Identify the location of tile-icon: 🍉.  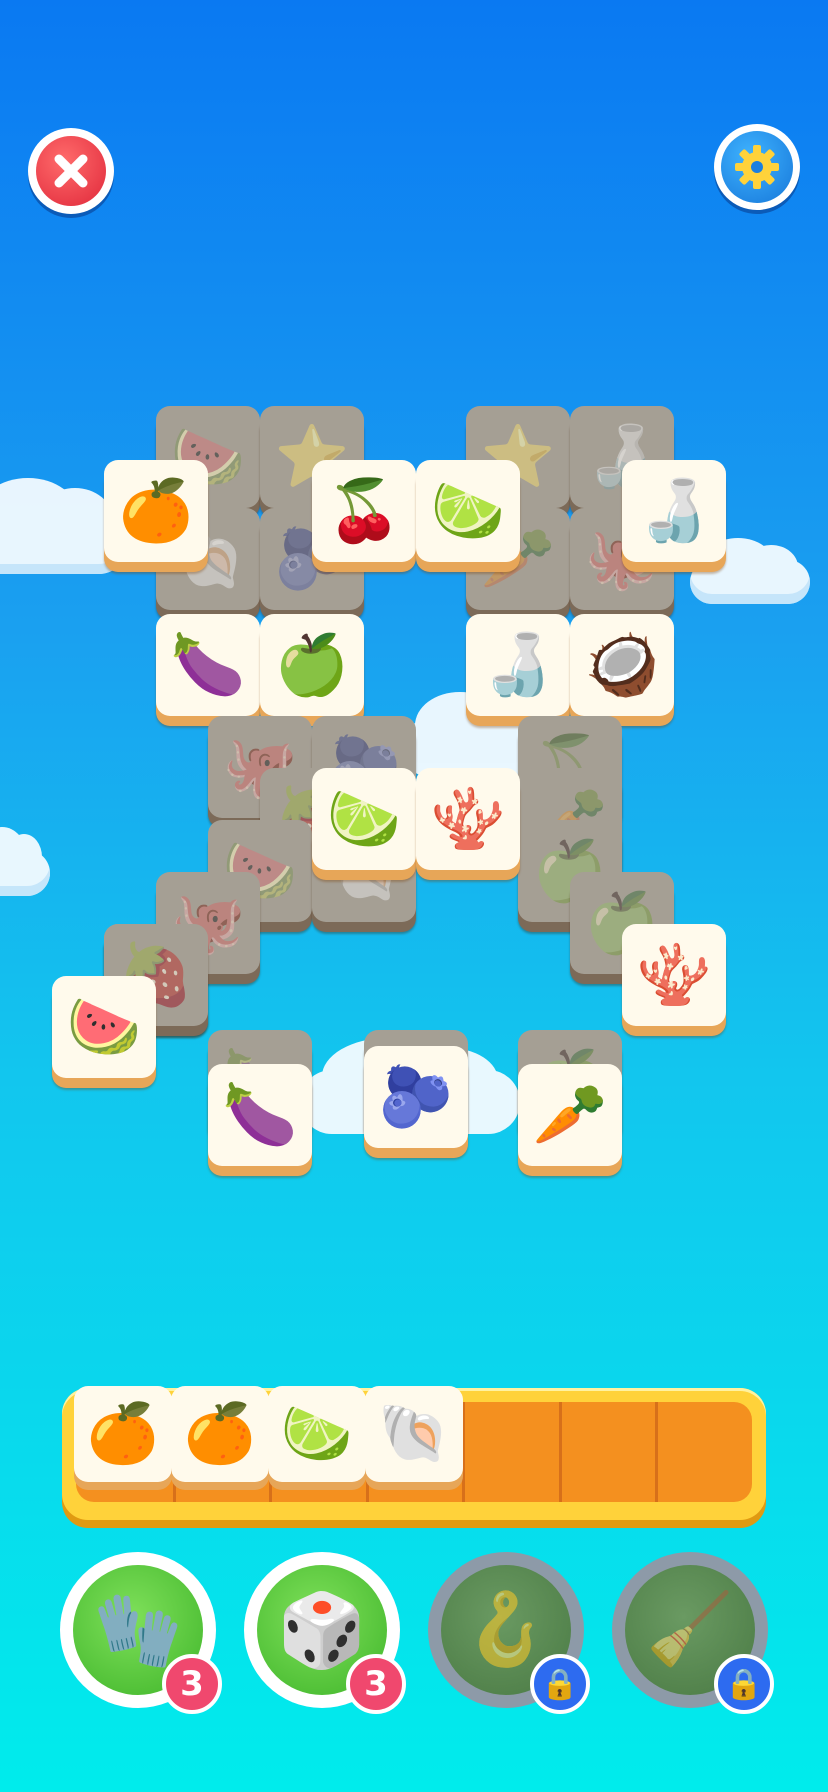
(104, 1026).